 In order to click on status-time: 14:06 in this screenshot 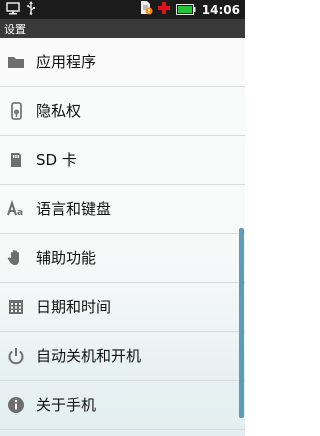, I will do `click(220, 9)`.